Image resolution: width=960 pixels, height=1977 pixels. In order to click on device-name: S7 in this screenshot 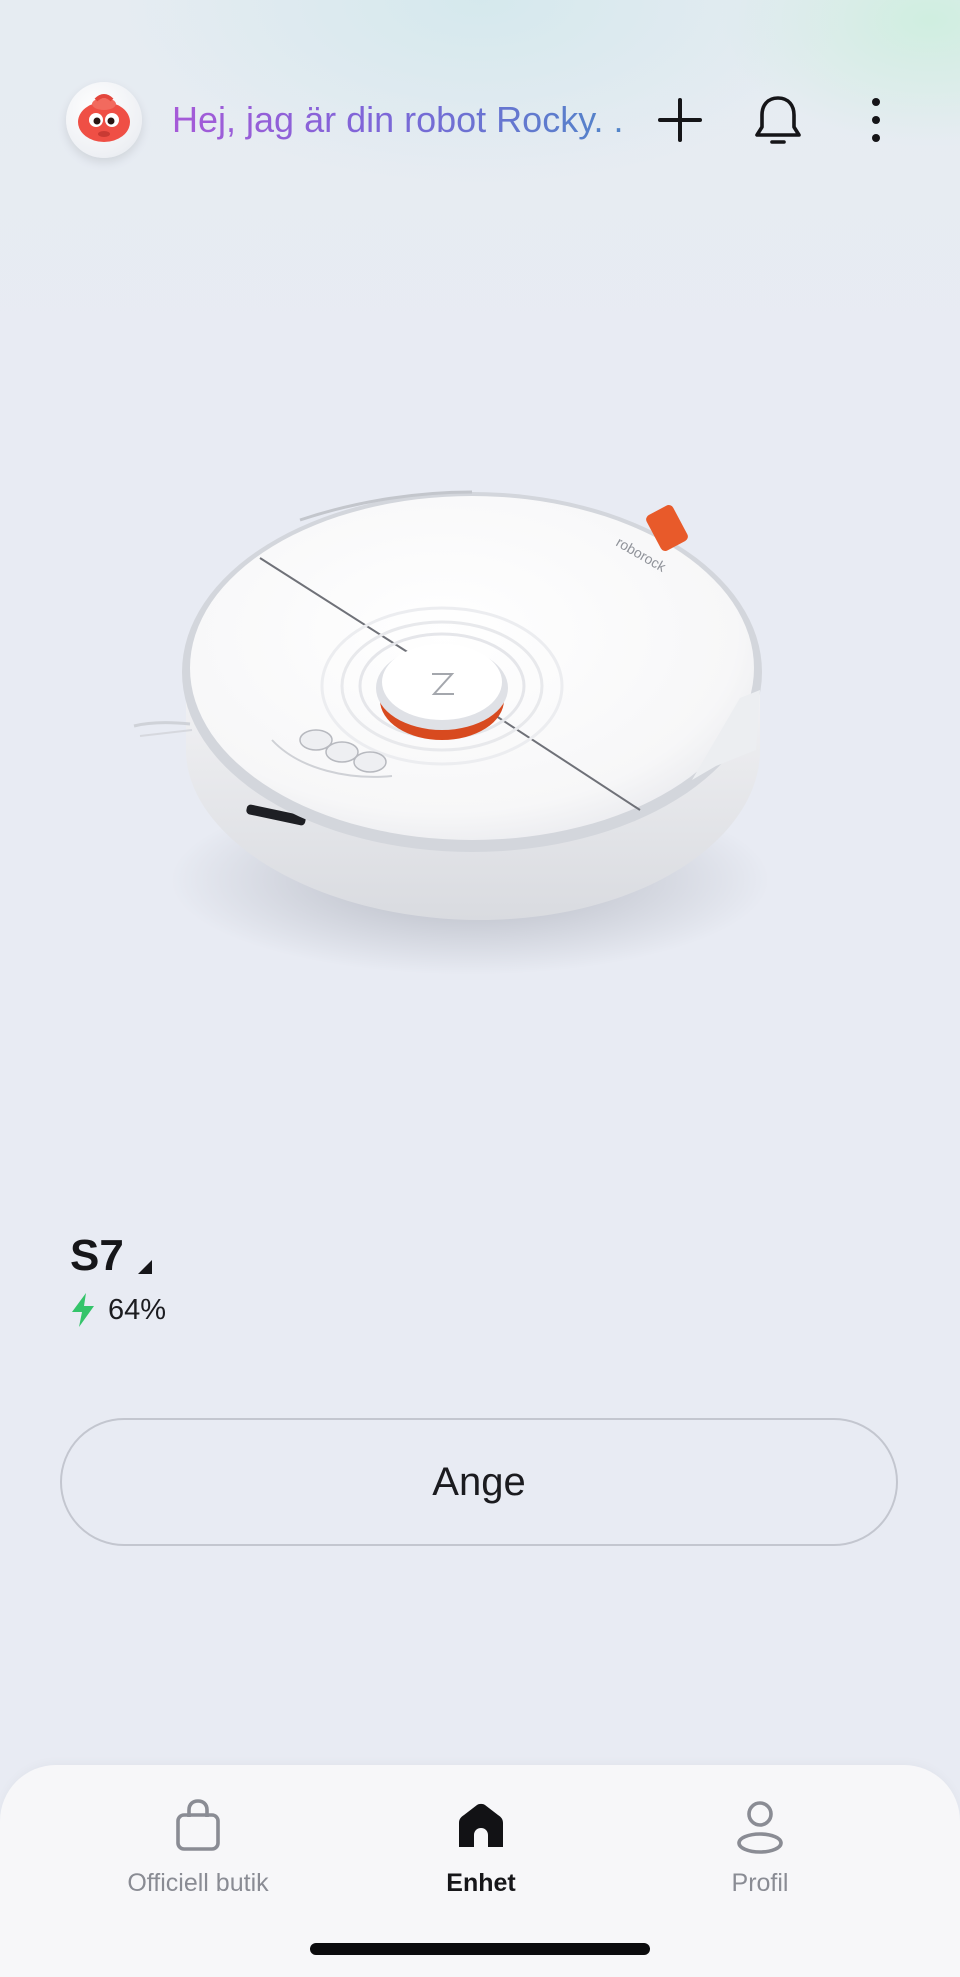, I will do `click(97, 1255)`.